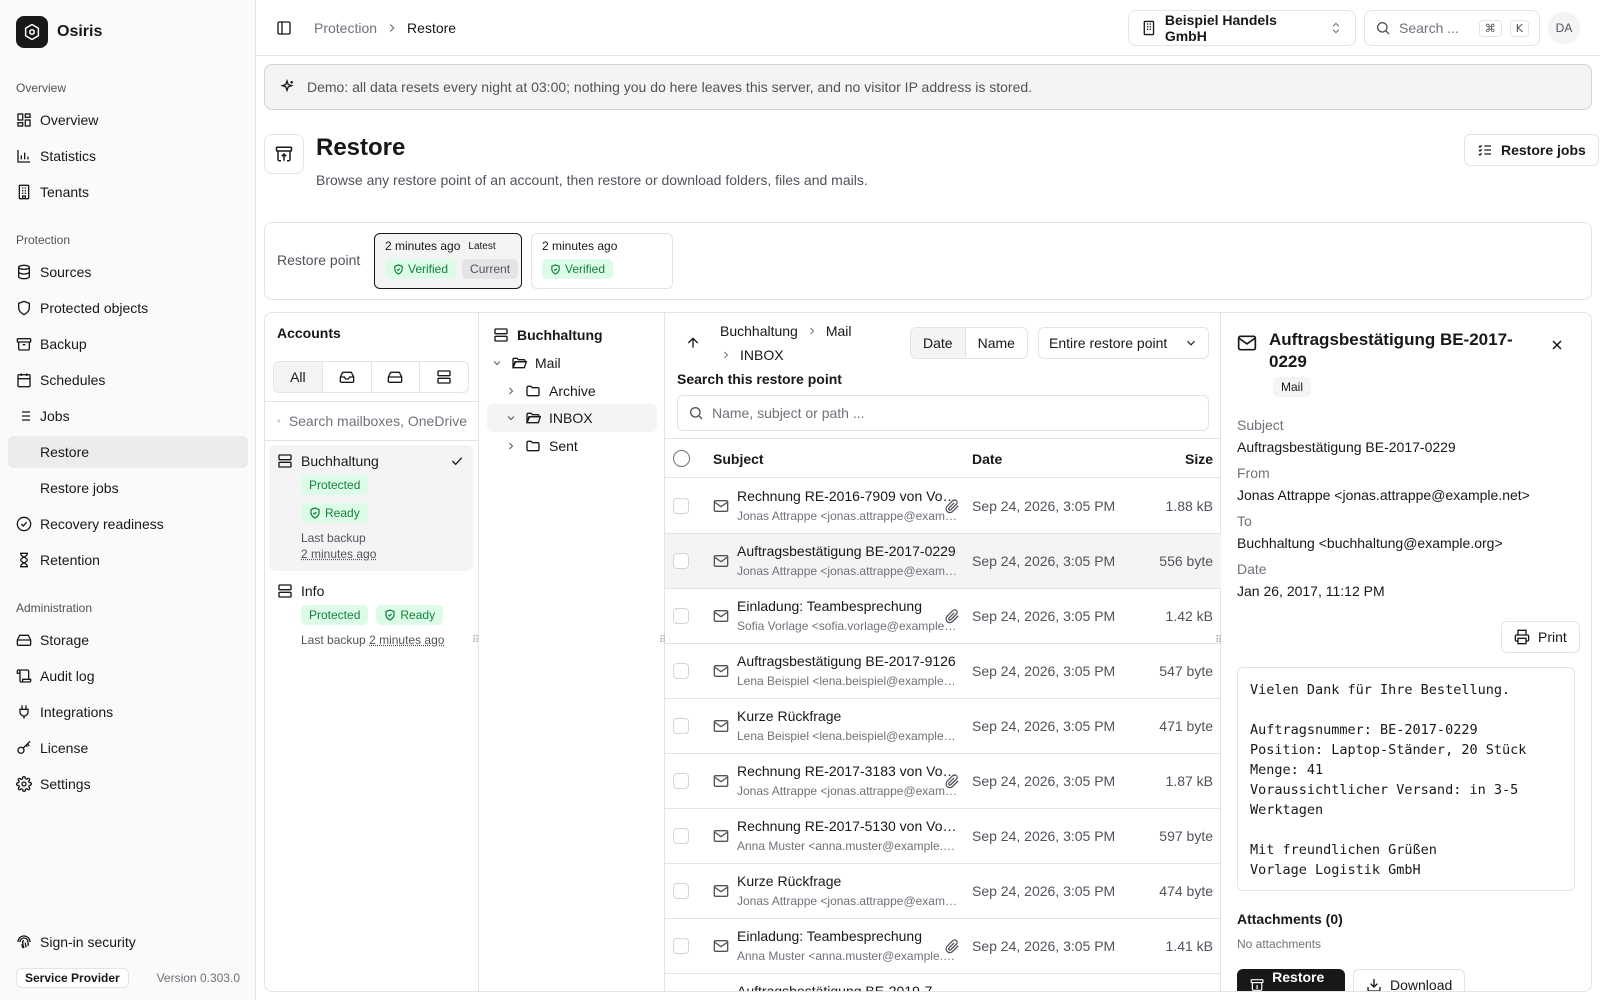 The height and width of the screenshot is (1000, 1600). What do you see at coordinates (541, 446) in the screenshot?
I see `tree-node-sent: Sent` at bounding box center [541, 446].